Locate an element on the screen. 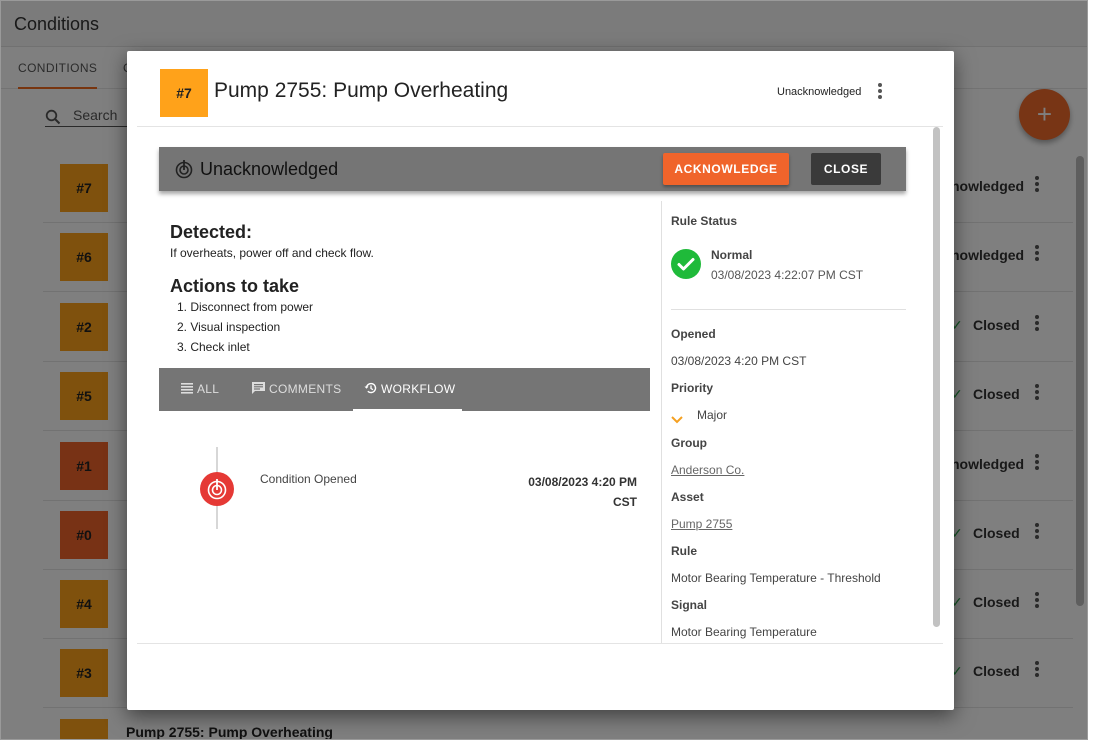 The height and width of the screenshot is (748, 1100). tab-all-label: ALL is located at coordinates (208, 389).